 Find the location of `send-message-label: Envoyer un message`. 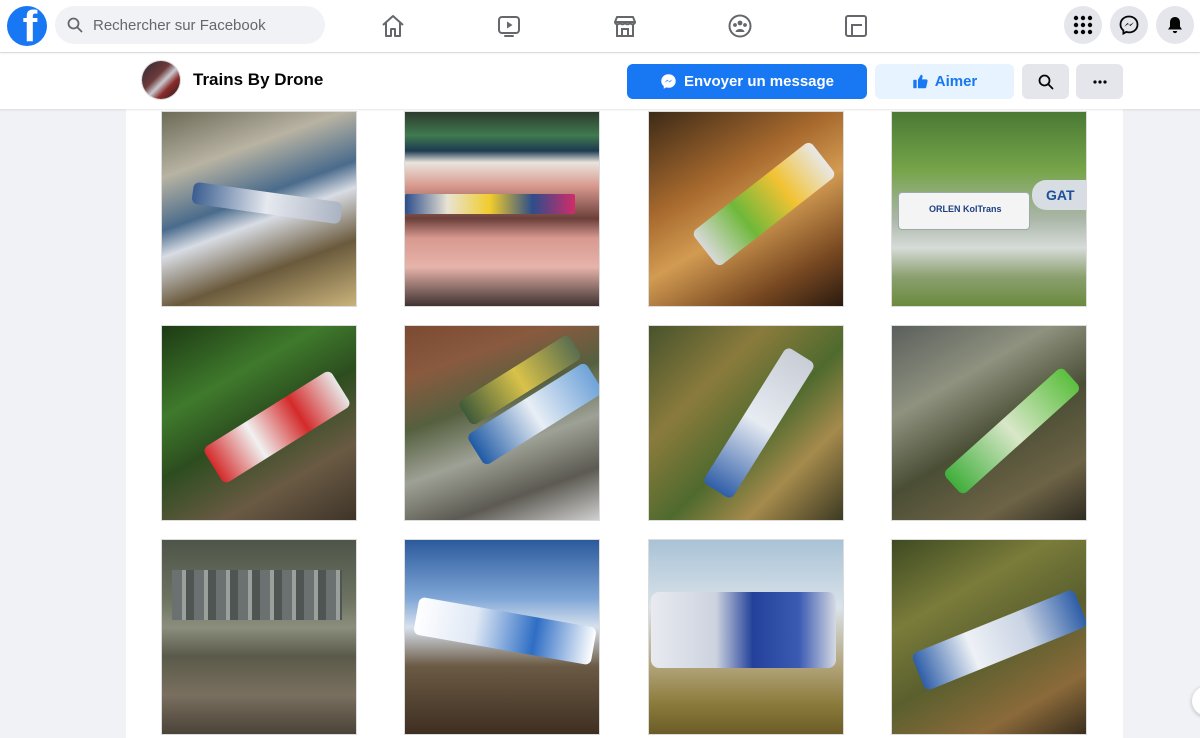

send-message-label: Envoyer un message is located at coordinates (759, 81).